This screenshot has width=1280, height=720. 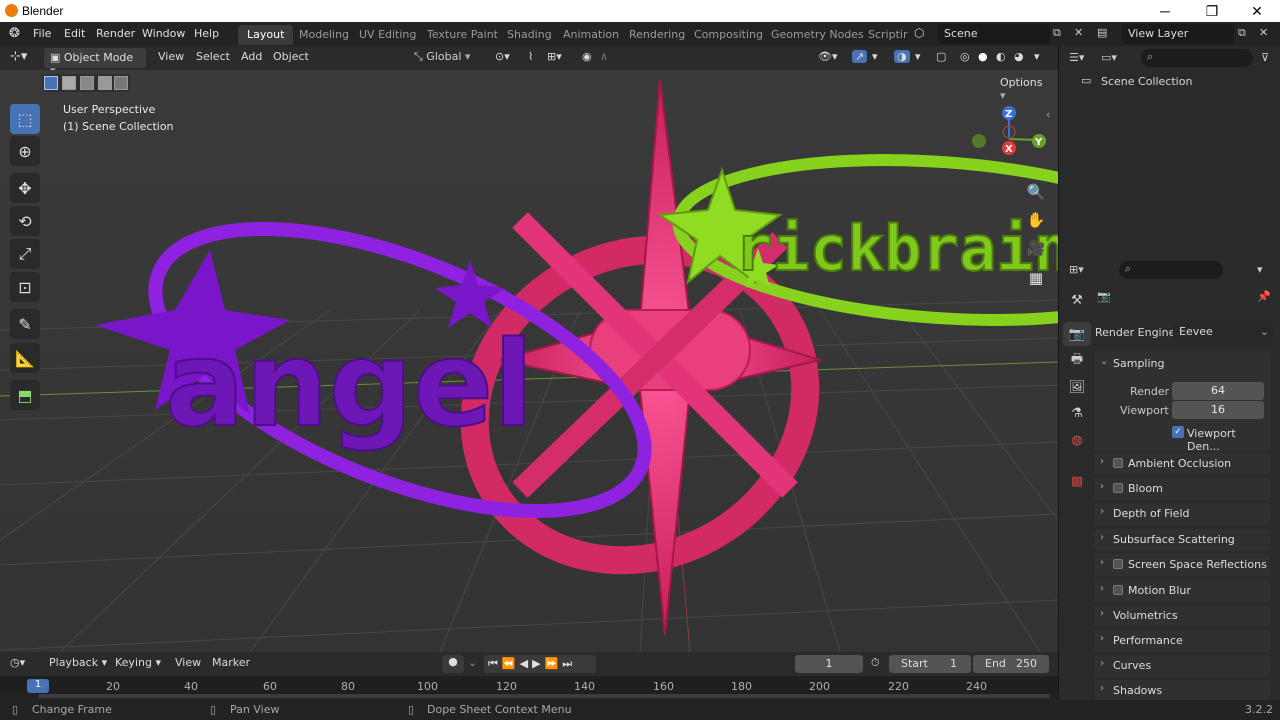 I want to click on wireframe-shading-icon: ◎, so click(x=965, y=56).